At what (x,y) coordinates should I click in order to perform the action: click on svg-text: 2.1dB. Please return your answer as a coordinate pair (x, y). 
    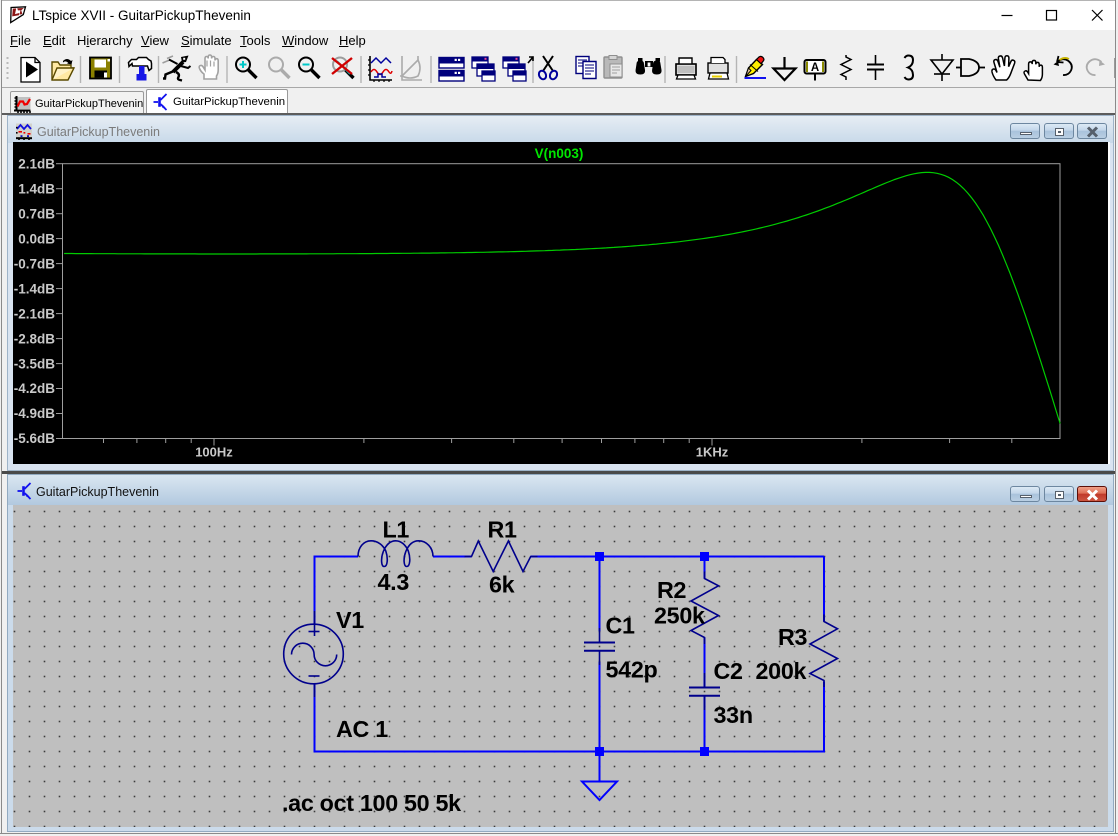
    Looking at the image, I should click on (36, 163).